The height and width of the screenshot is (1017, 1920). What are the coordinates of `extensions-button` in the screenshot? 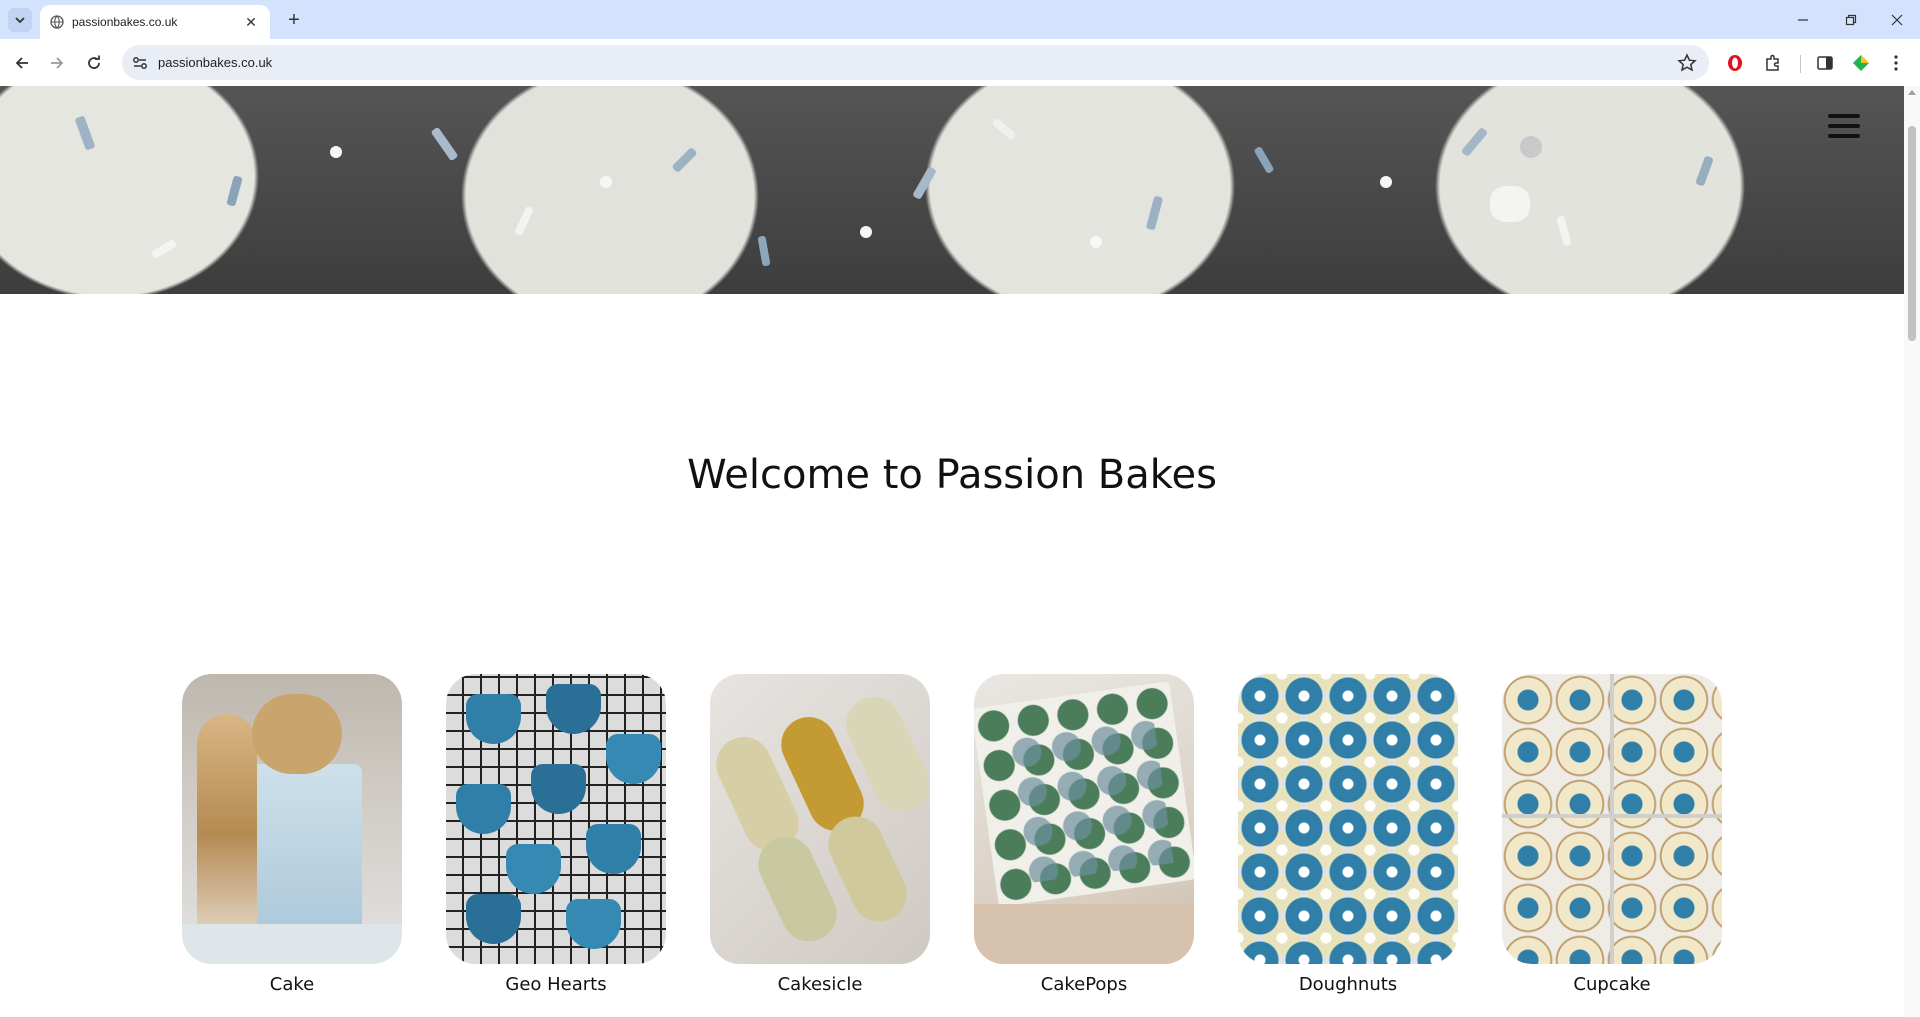 It's located at (1773, 63).